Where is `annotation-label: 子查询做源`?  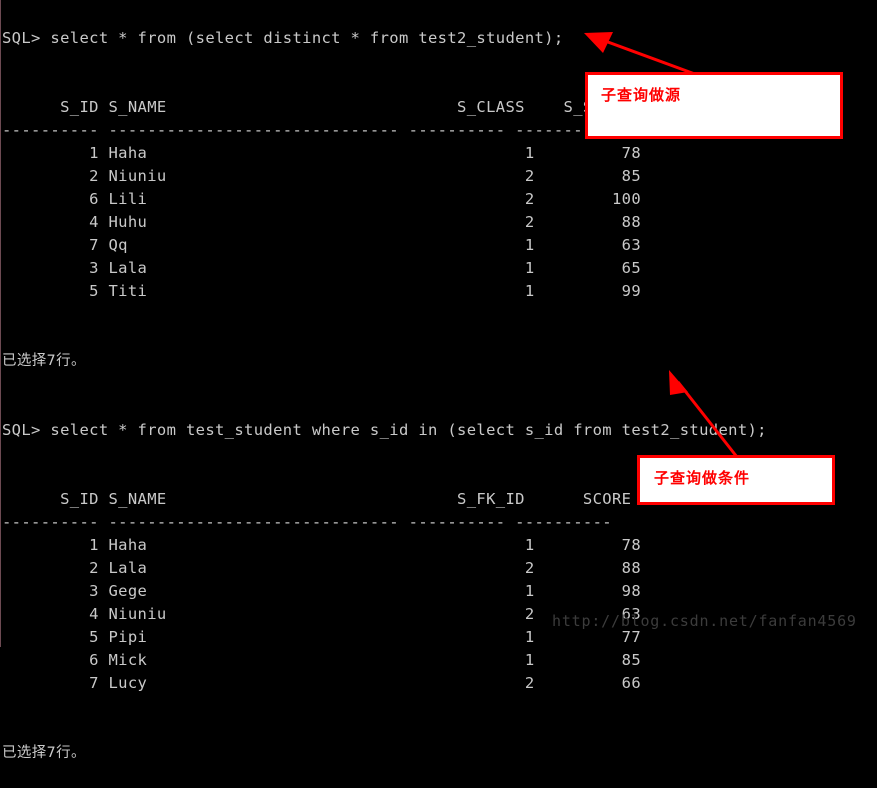
annotation-label: 子查询做源 is located at coordinates (641, 95).